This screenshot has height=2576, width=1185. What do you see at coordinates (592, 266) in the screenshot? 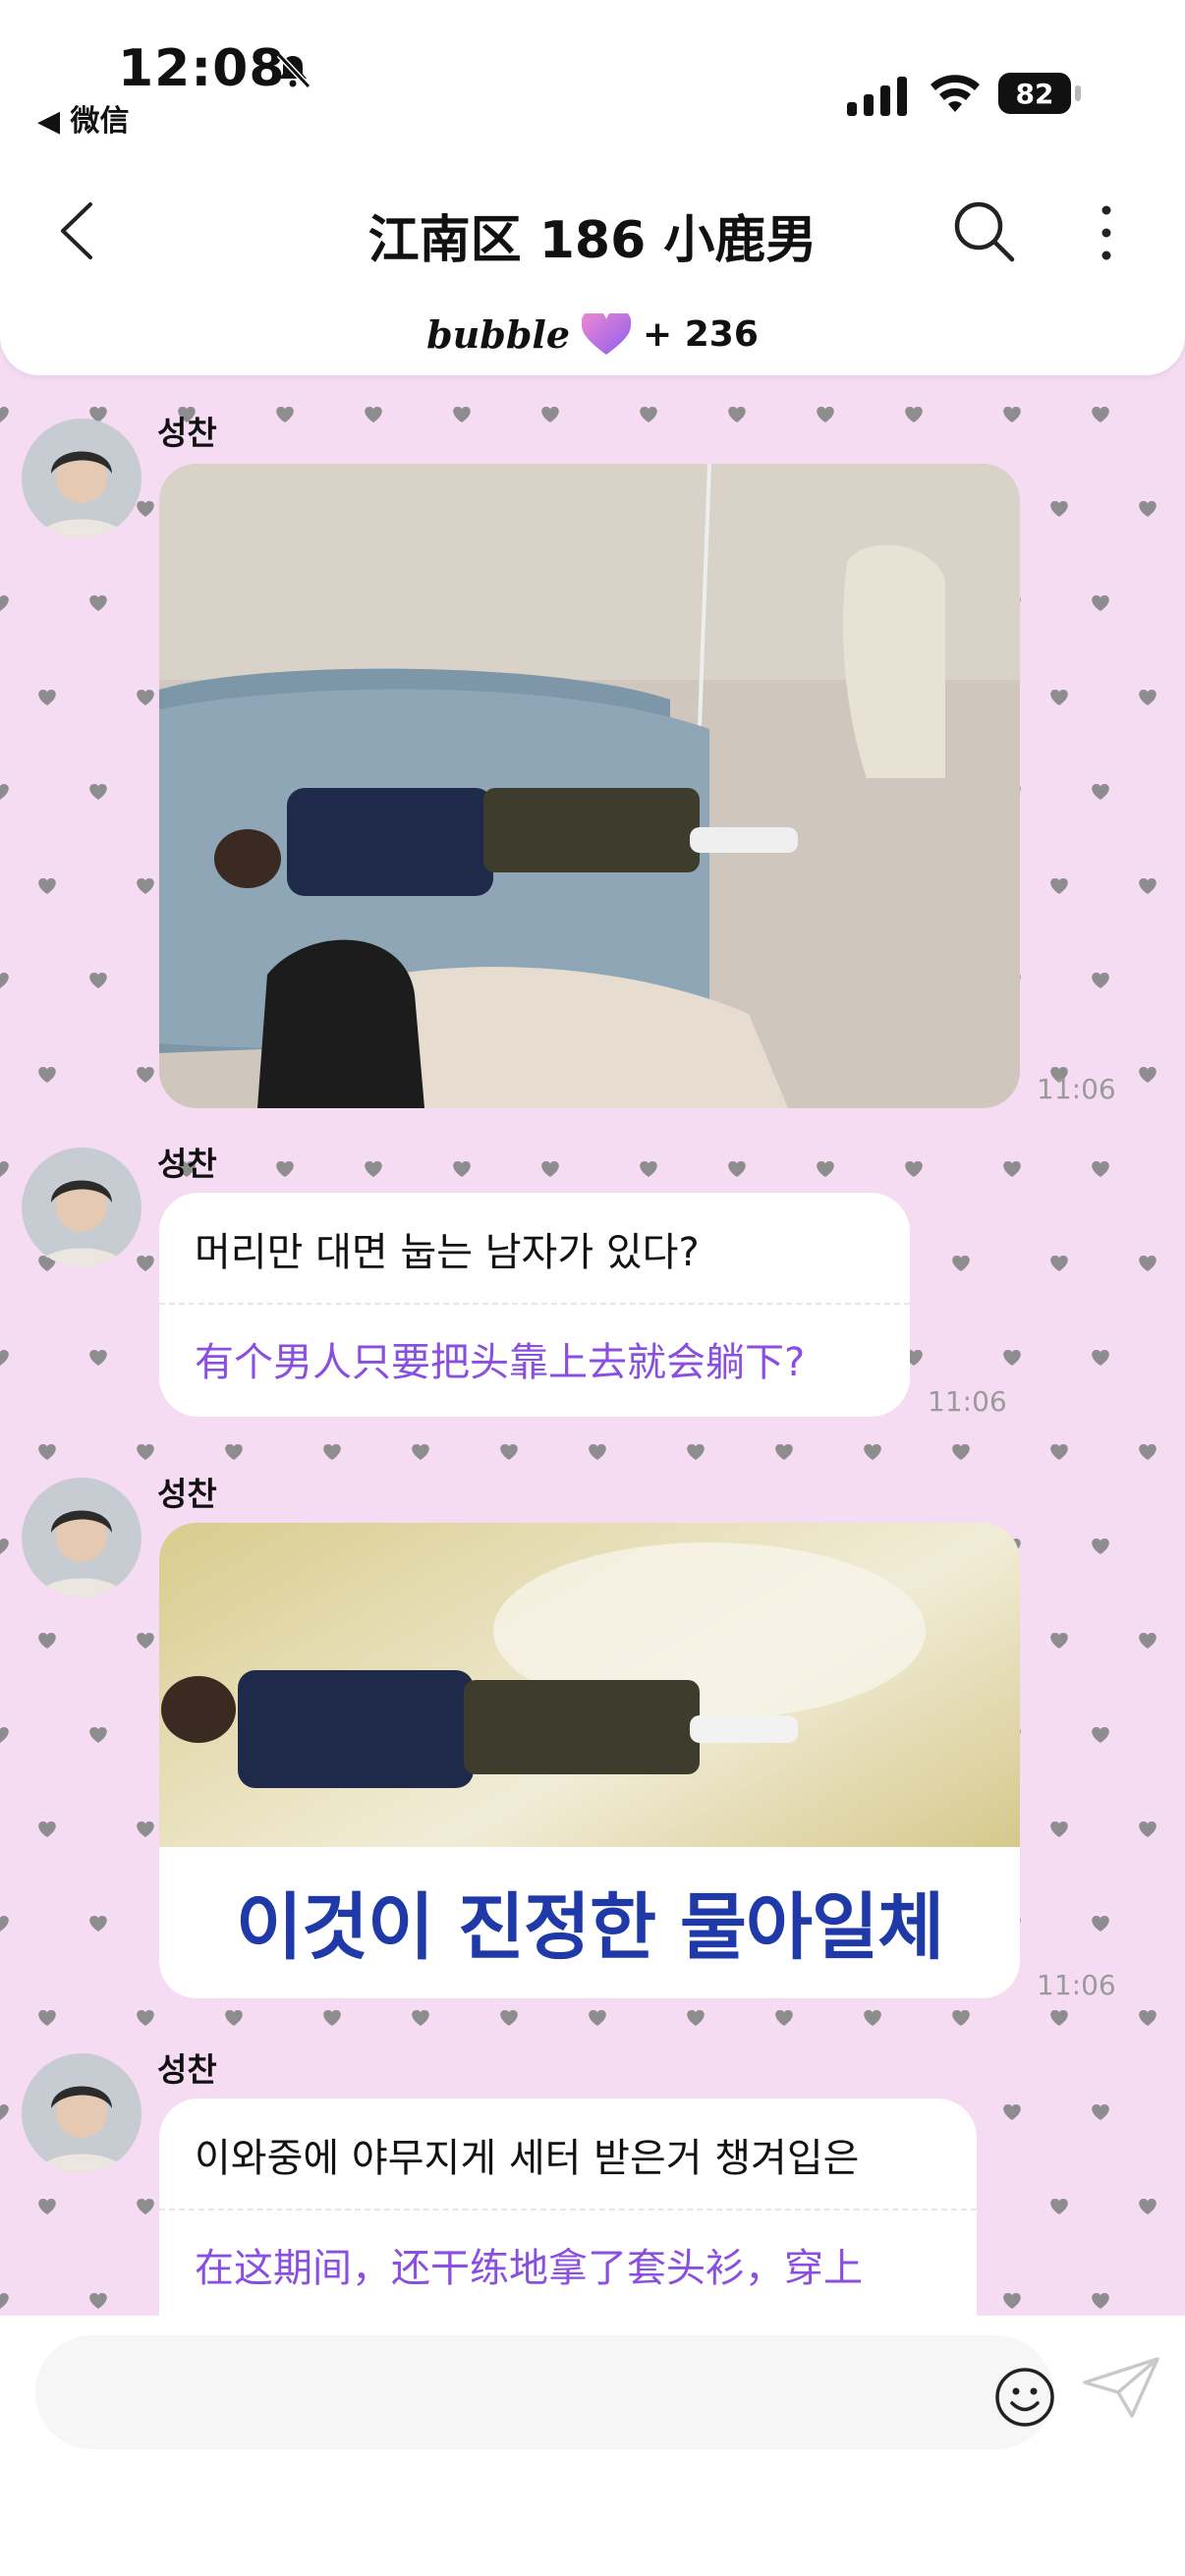
I see `chat-header: 江南区 186 小鹿男 bubble + 236` at bounding box center [592, 266].